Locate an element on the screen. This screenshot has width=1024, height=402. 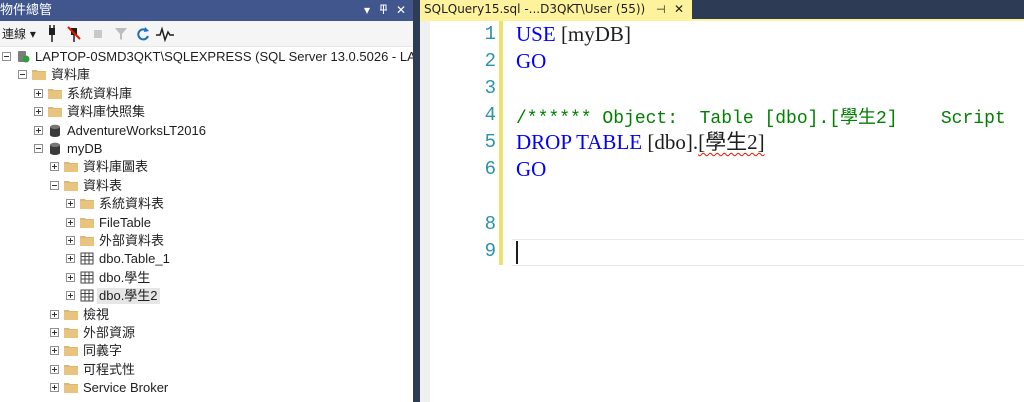
line-number: 8 is located at coordinates (490, 224).